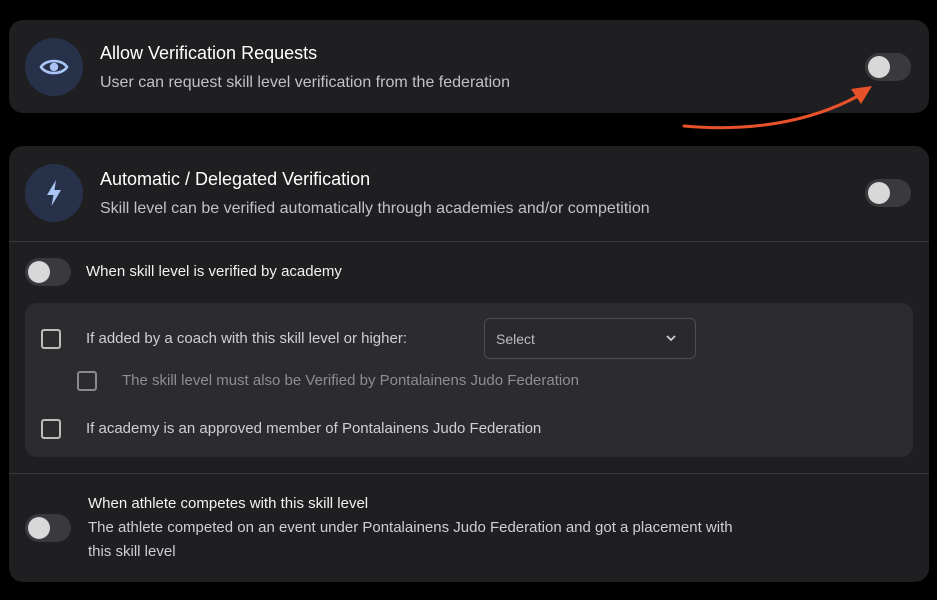 The width and height of the screenshot is (937, 600). What do you see at coordinates (51, 429) in the screenshot?
I see `approved-member-checkbox` at bounding box center [51, 429].